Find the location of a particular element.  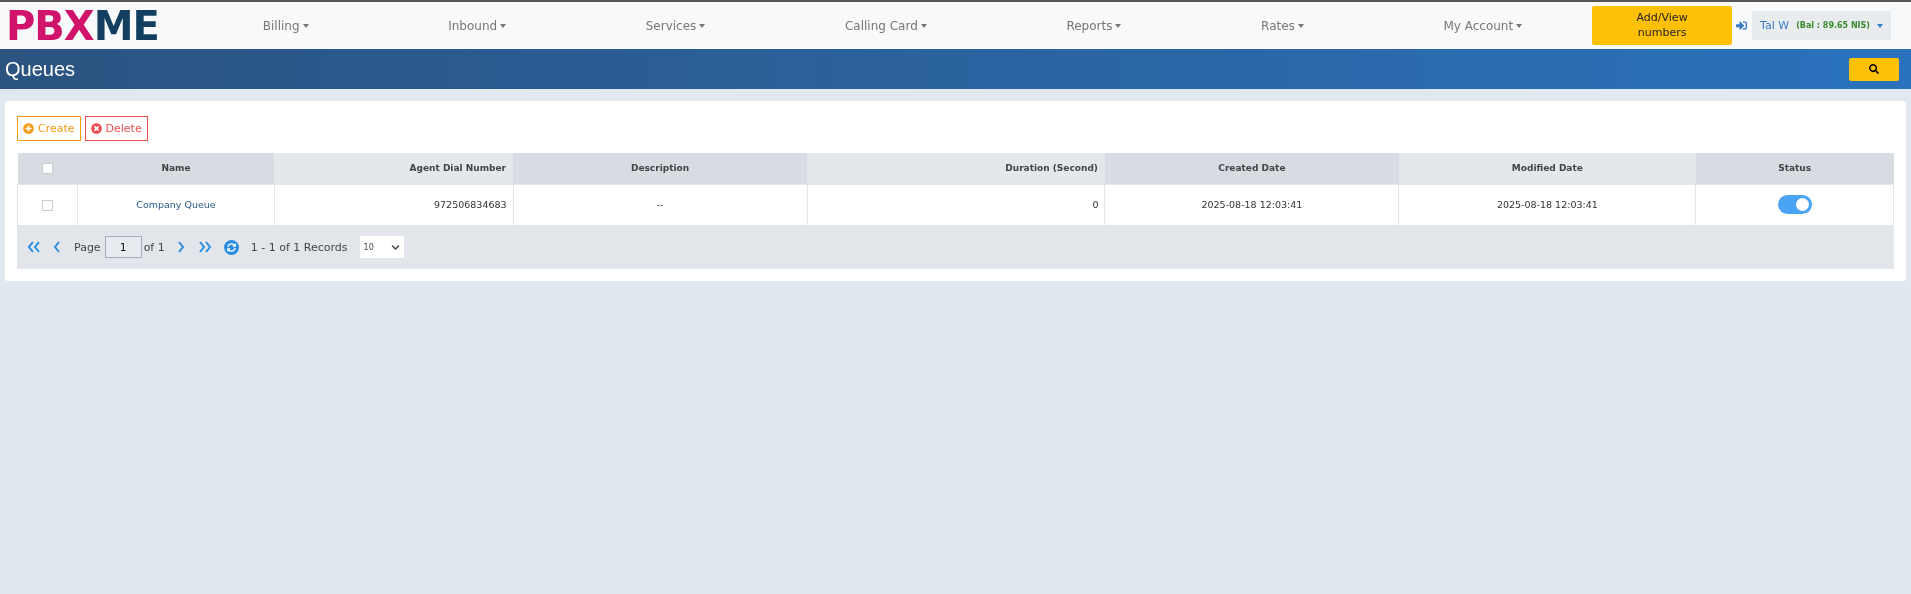

nav-menu-item: Billing is located at coordinates (285, 25).